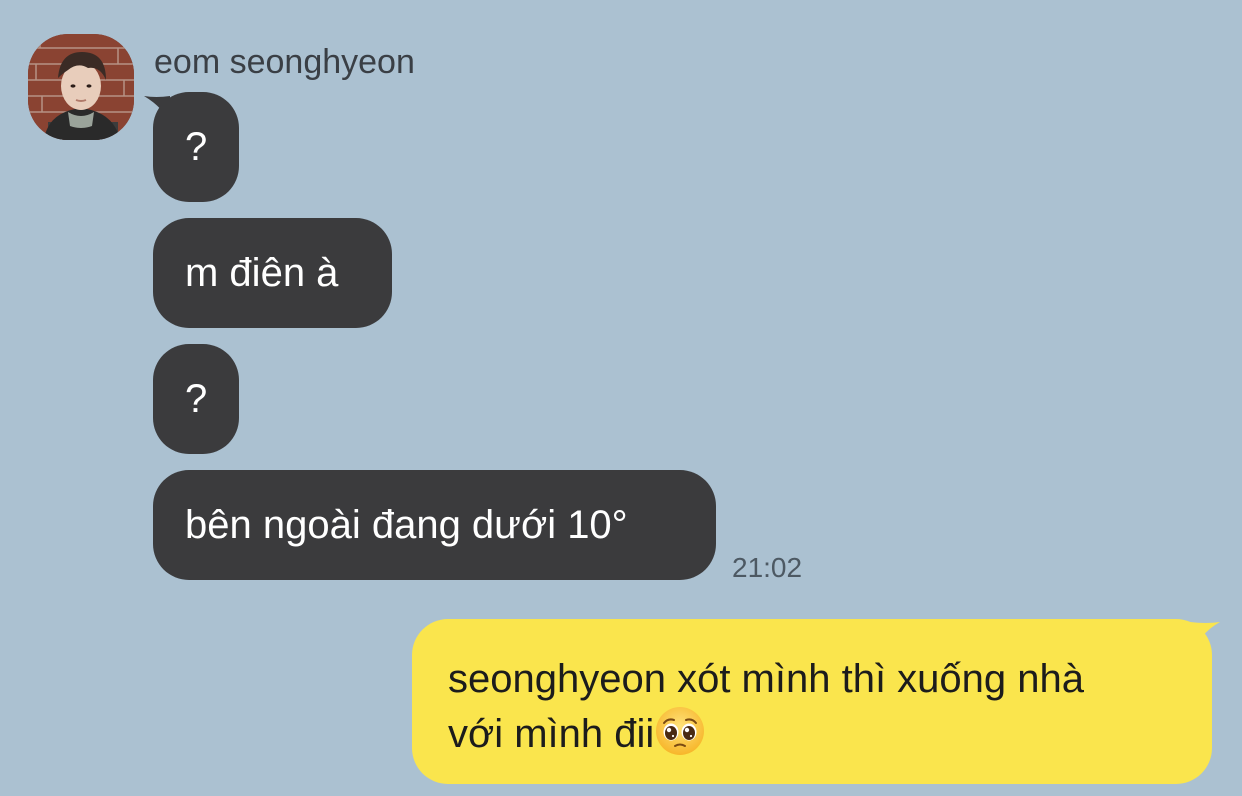  What do you see at coordinates (812, 732) in the screenshot?
I see `message-text-line-2: với mình đii` at bounding box center [812, 732].